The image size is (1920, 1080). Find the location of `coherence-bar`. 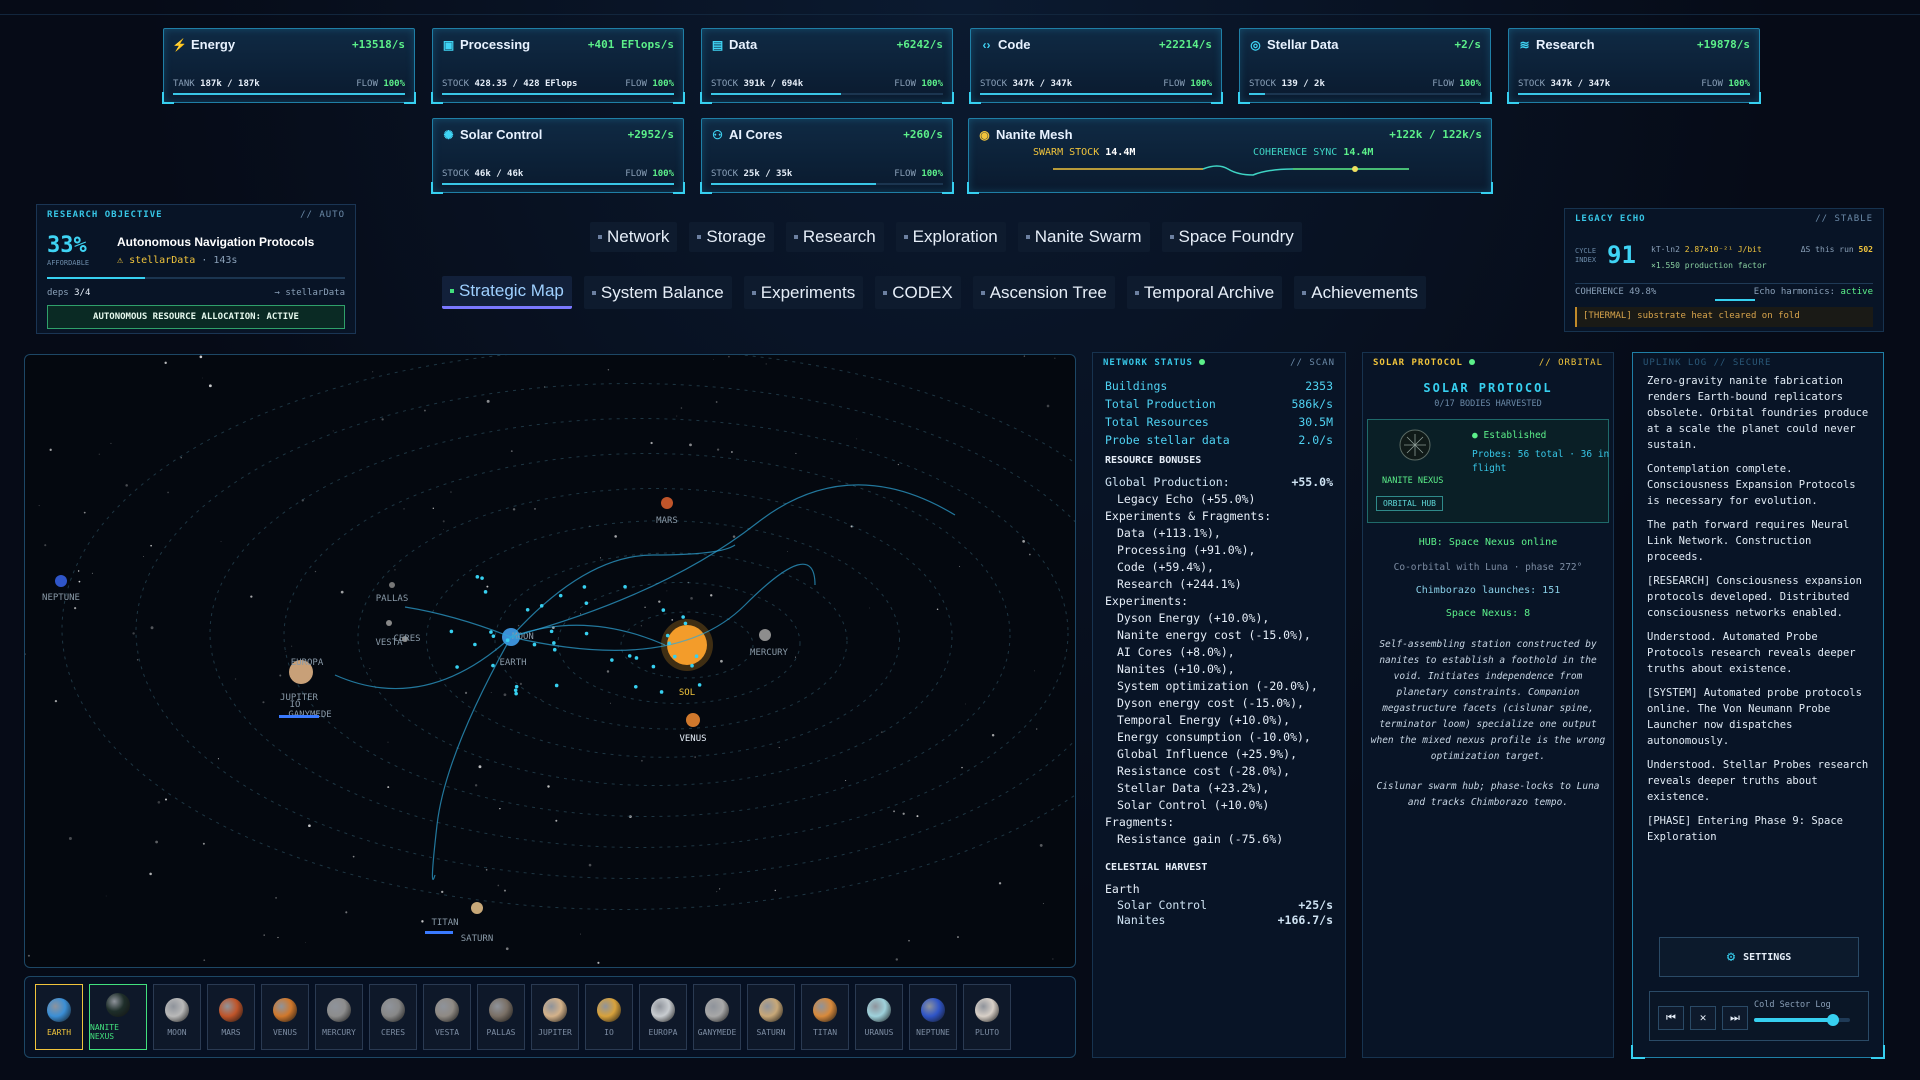

coherence-bar is located at coordinates (1735, 300).